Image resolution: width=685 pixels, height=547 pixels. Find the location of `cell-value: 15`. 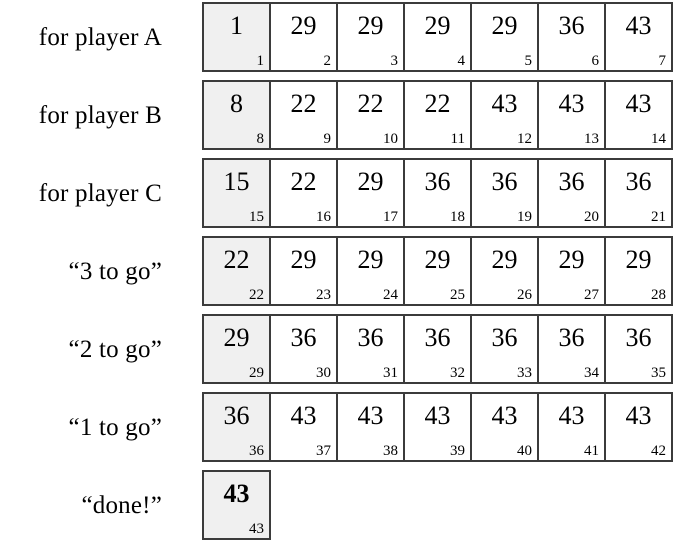

cell-value: 15 is located at coordinates (236, 181).